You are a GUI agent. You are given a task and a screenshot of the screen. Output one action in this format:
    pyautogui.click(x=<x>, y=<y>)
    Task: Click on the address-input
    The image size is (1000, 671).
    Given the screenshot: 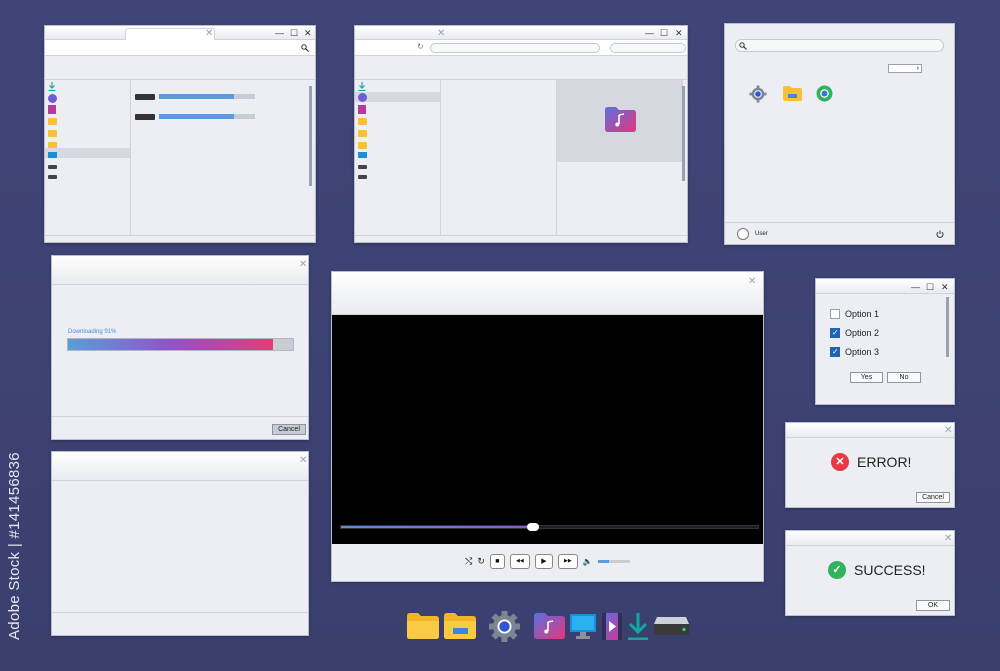 What is the action you would take?
    pyautogui.click(x=515, y=48)
    